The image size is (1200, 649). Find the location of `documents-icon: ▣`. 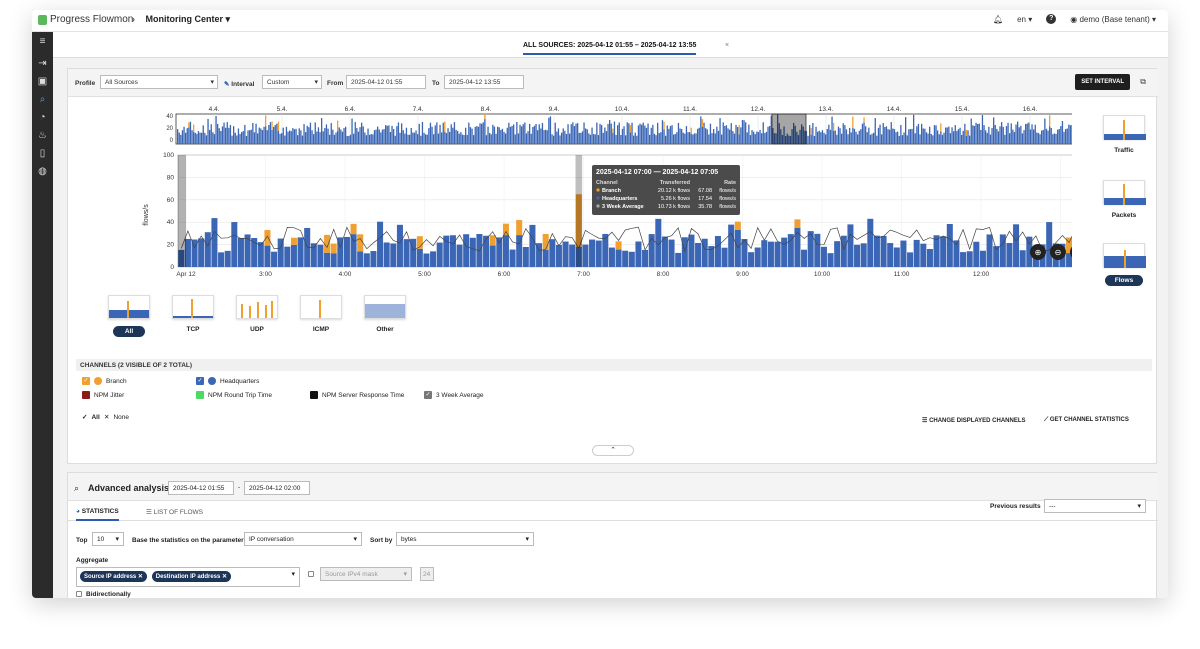

documents-icon: ▣ is located at coordinates (42, 81).